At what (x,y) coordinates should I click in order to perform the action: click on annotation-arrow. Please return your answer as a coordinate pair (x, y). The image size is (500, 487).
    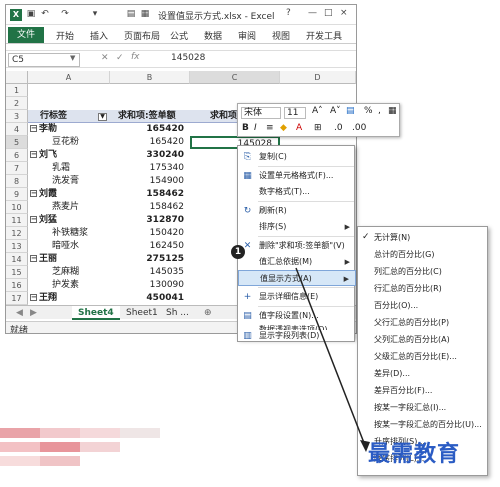
    Looking at the image, I should click on (332, 359).